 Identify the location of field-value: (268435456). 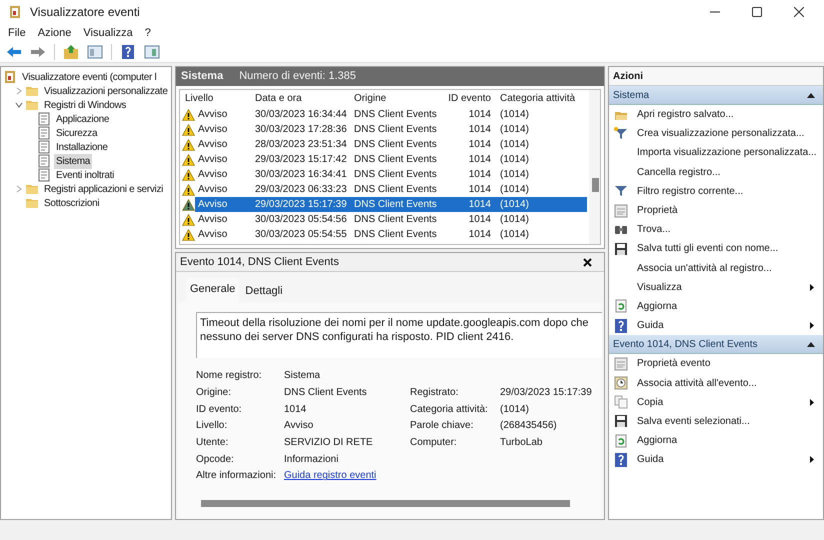
(528, 426).